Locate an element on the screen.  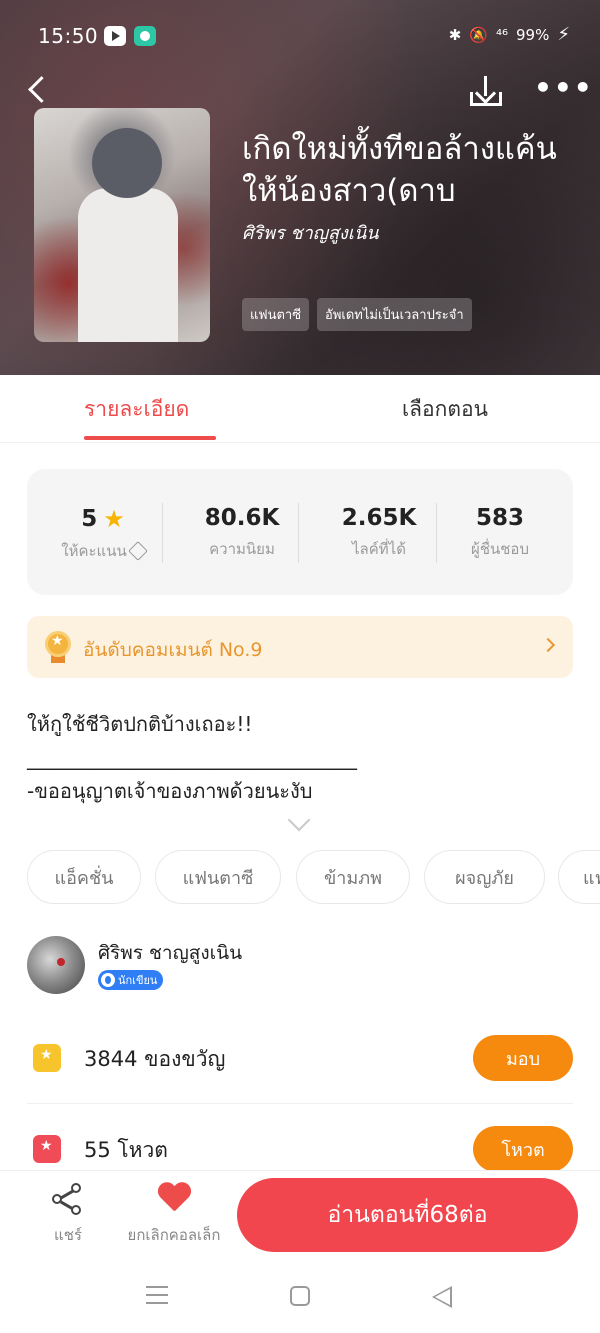
tab-details: รายละเอียด is located at coordinates (136, 409).